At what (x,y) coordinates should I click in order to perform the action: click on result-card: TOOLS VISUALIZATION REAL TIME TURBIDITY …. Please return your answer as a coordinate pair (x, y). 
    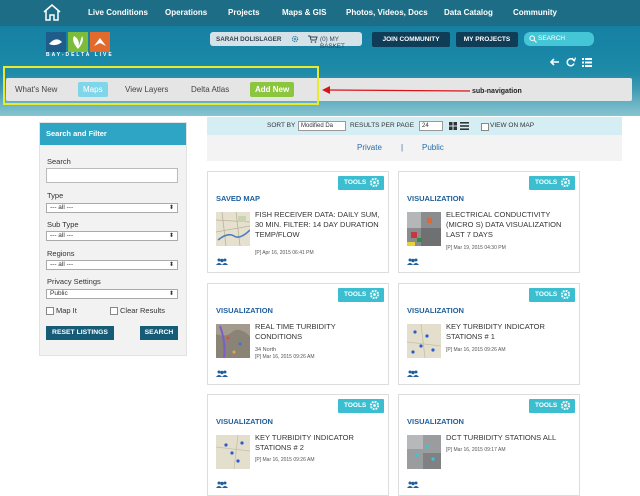
    Looking at the image, I should click on (298, 334).